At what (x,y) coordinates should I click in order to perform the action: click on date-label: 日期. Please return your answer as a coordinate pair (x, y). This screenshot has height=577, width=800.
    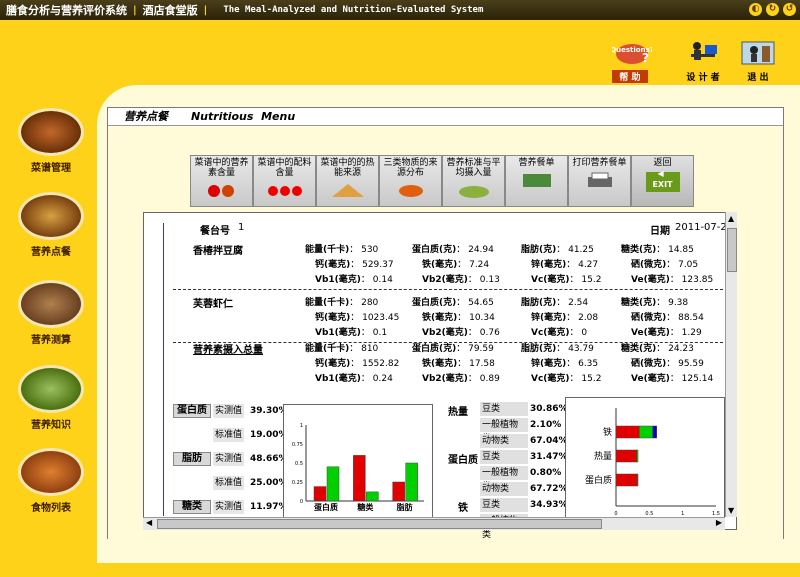
    Looking at the image, I should click on (660, 231).